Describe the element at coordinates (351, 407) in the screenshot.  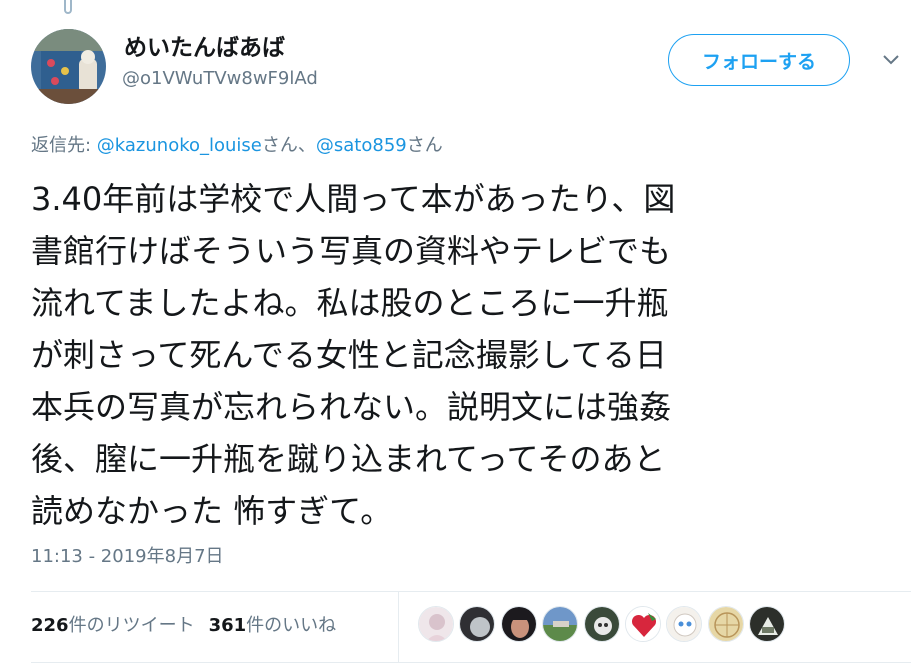
I see `tweet-line: 本兵の写真が忘れられない。説明文には強姦` at that location.